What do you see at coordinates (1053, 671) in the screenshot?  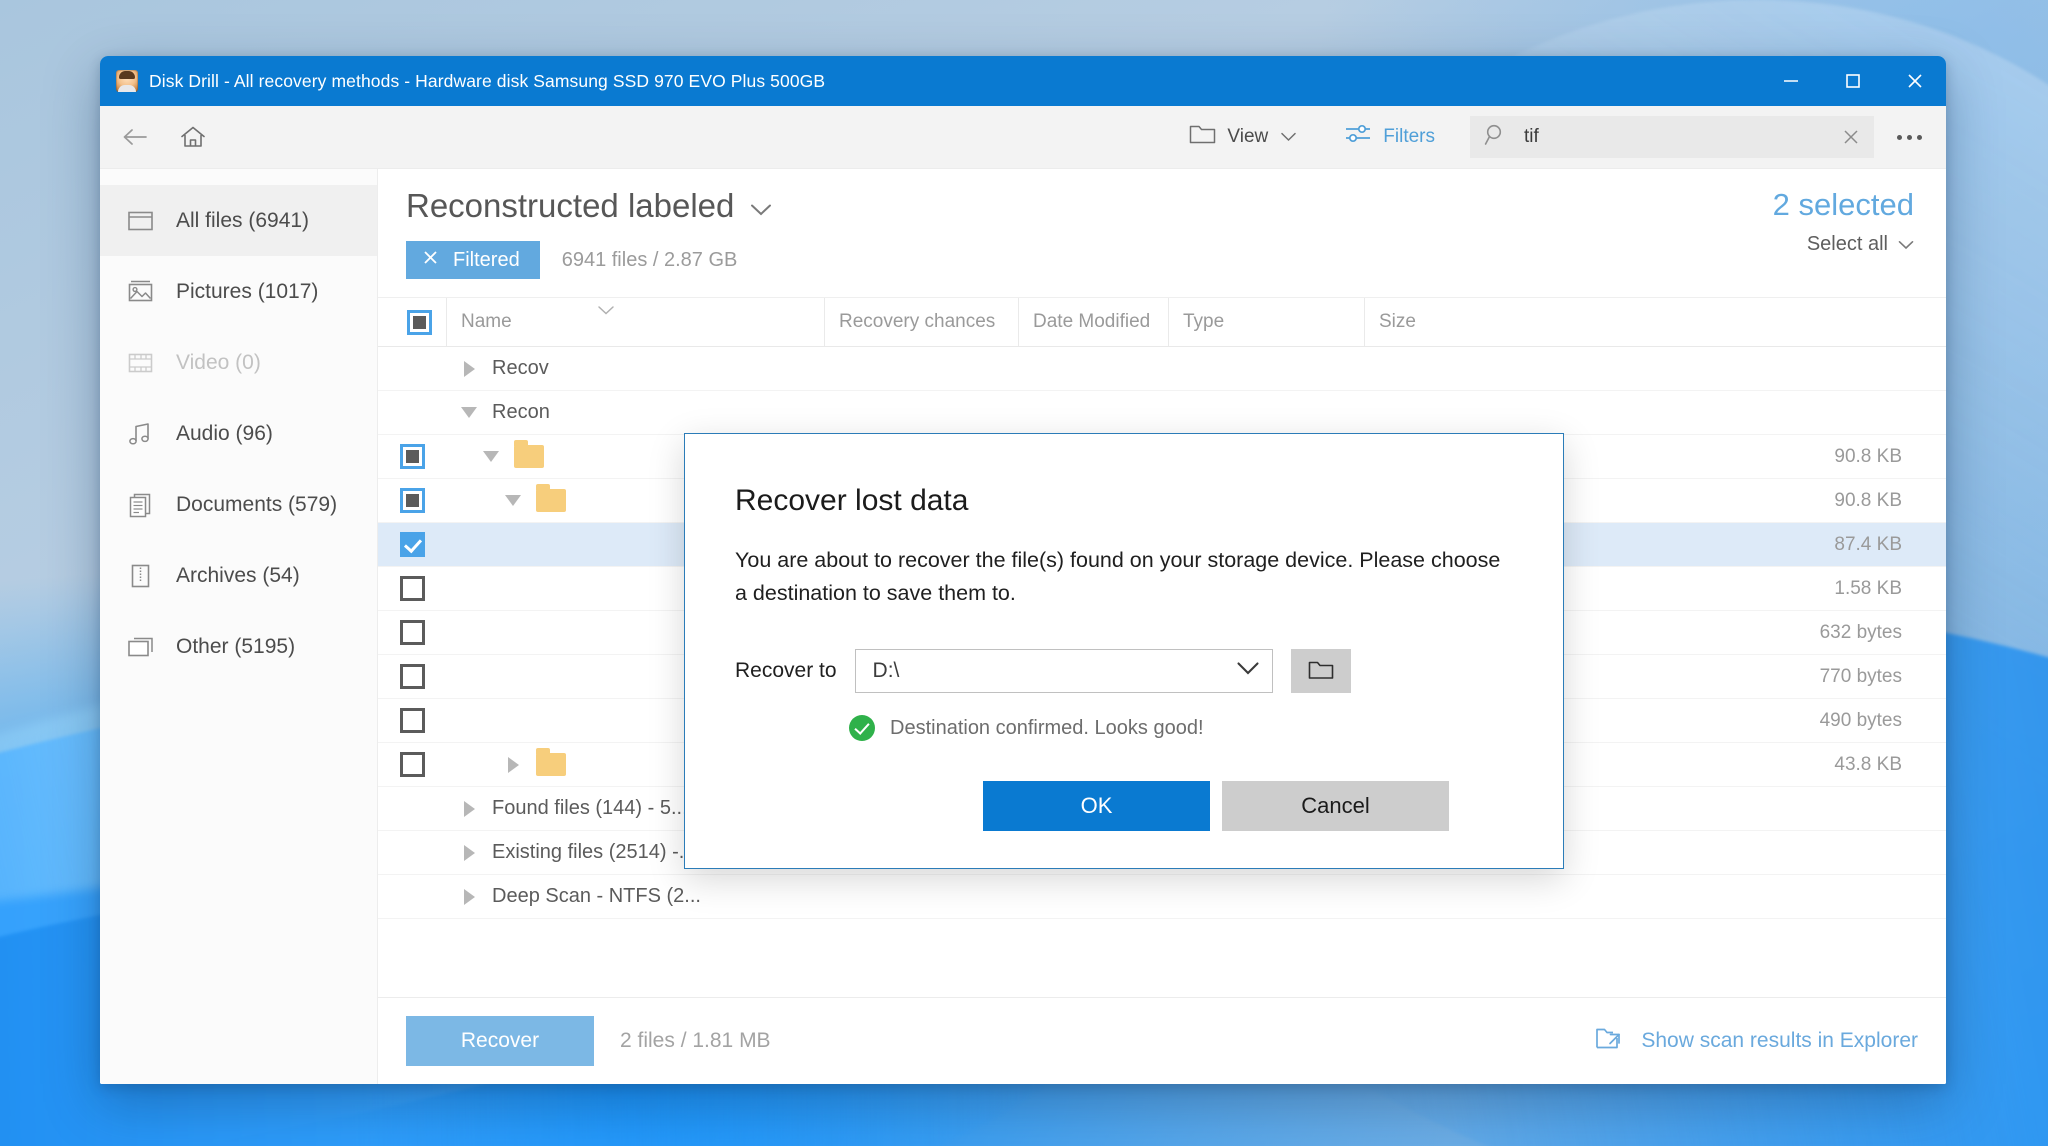 I see `destination-input` at bounding box center [1053, 671].